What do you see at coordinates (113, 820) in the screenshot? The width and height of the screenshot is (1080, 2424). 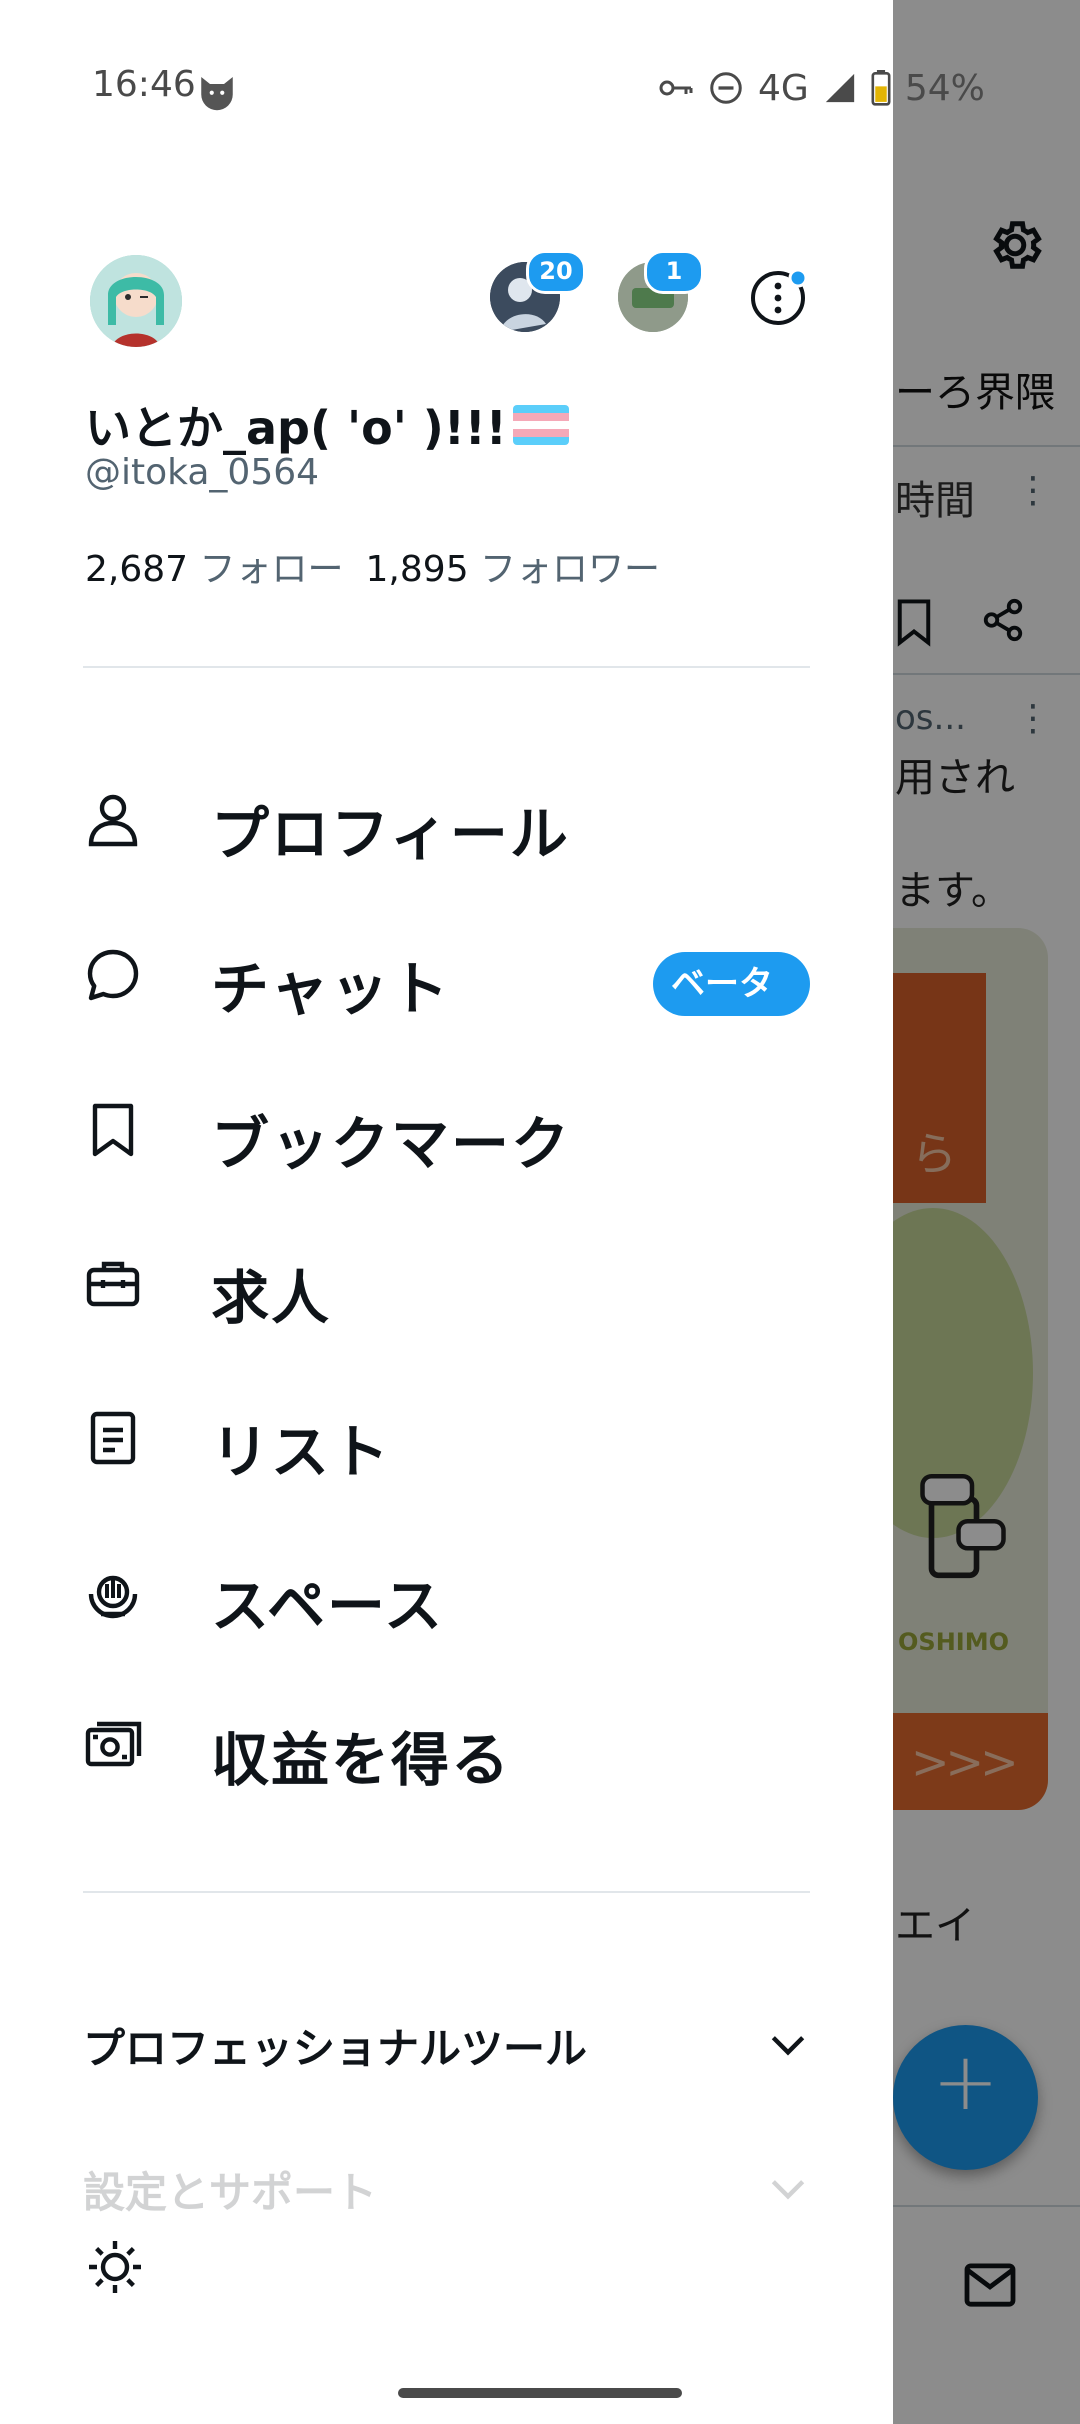 I see `person-icon` at bounding box center [113, 820].